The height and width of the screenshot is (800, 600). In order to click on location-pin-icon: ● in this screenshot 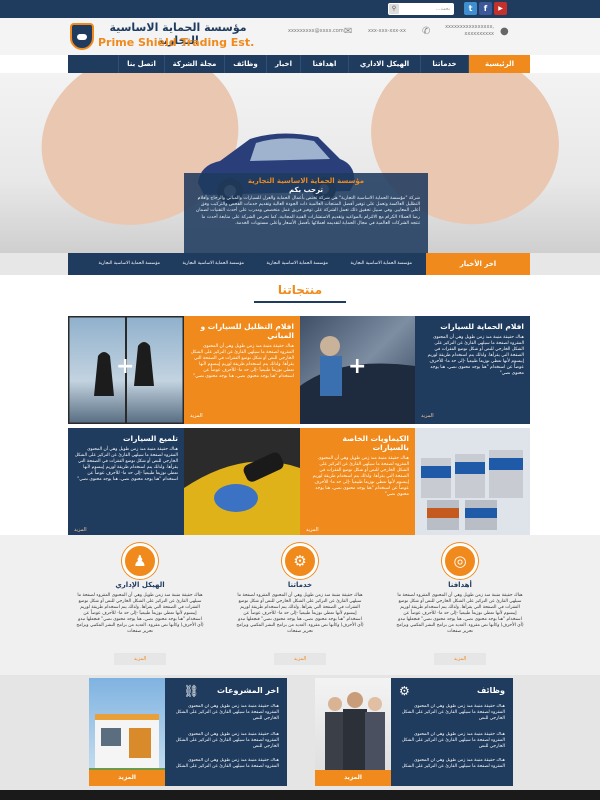, I will do `click(504, 31)`.